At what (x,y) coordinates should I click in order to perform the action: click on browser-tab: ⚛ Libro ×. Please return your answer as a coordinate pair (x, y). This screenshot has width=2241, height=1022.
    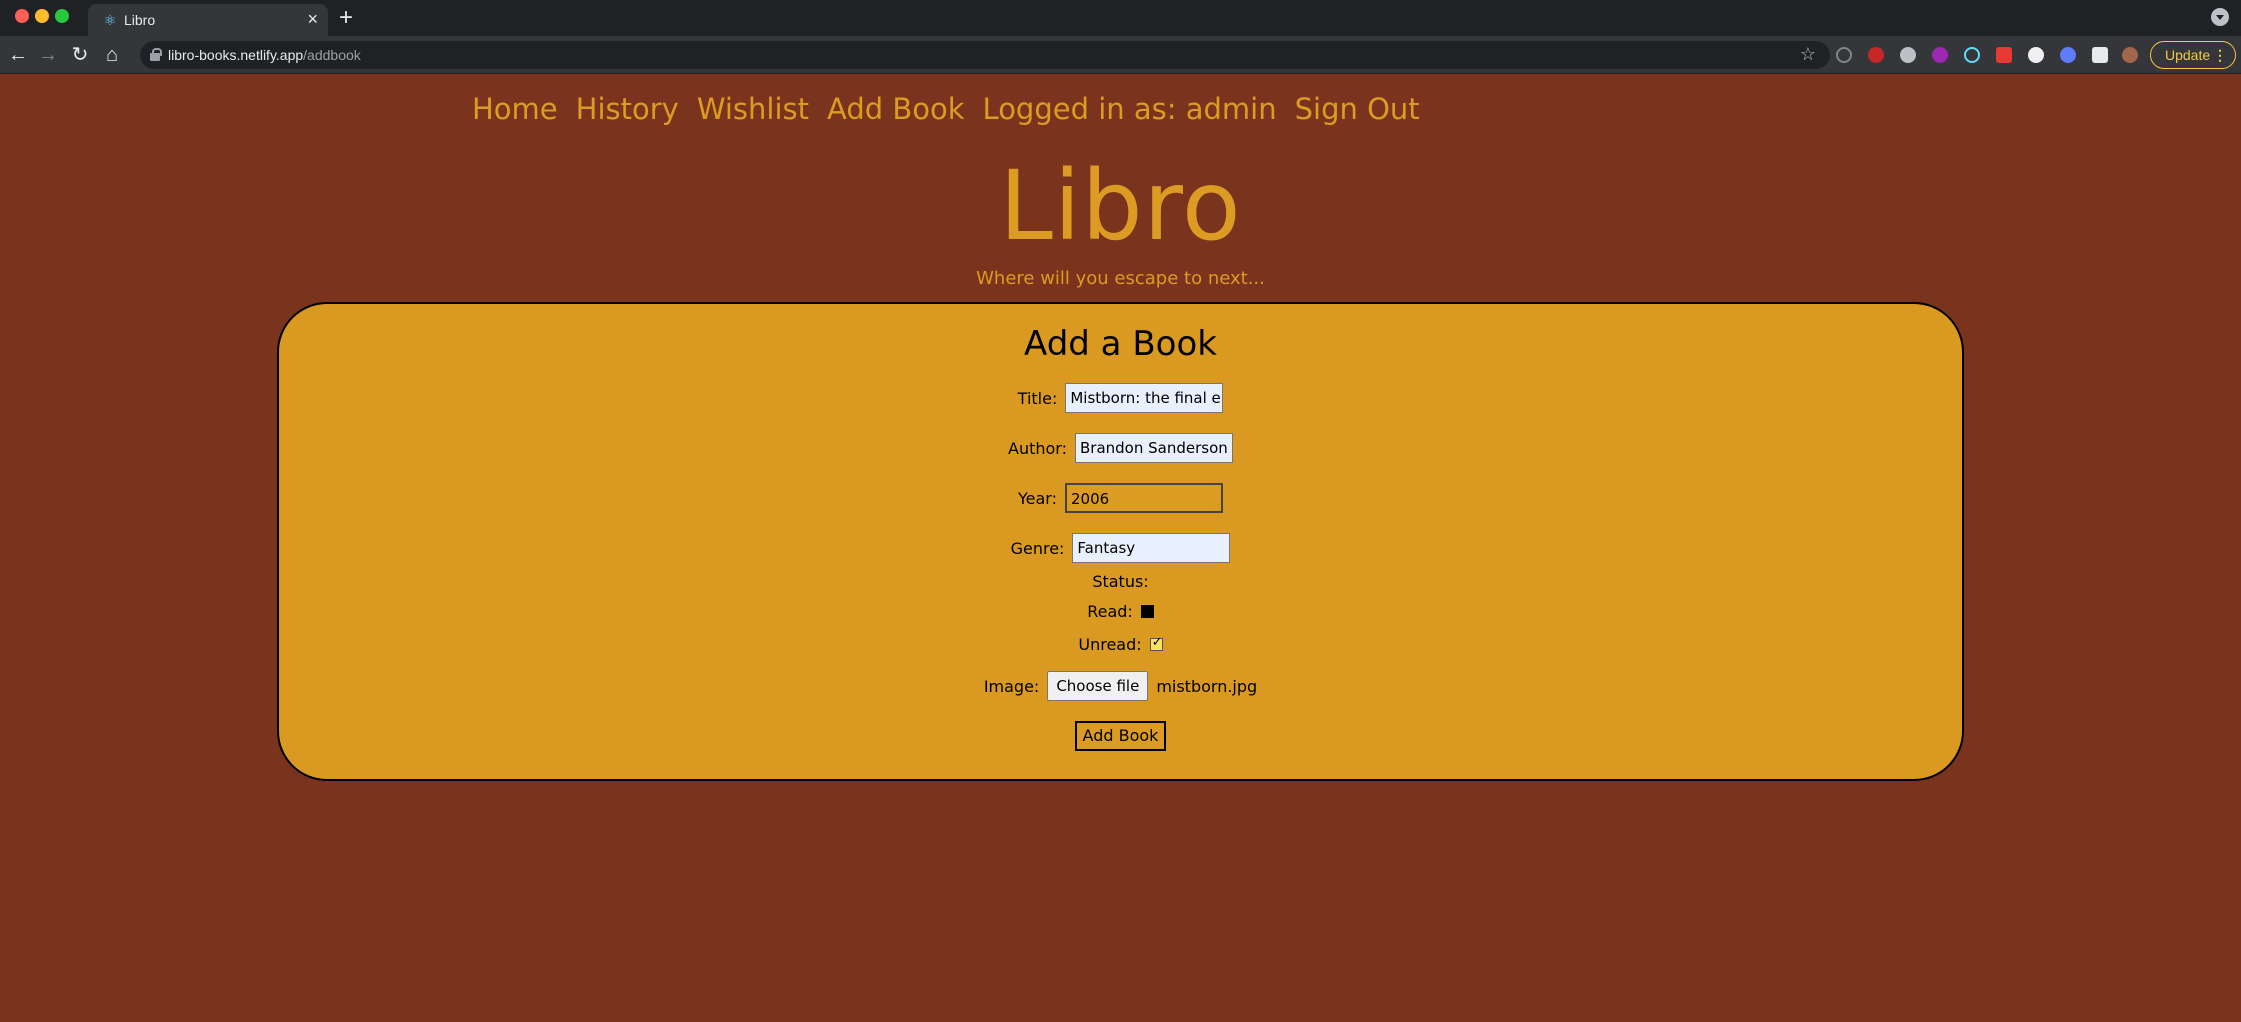
    Looking at the image, I should click on (208, 20).